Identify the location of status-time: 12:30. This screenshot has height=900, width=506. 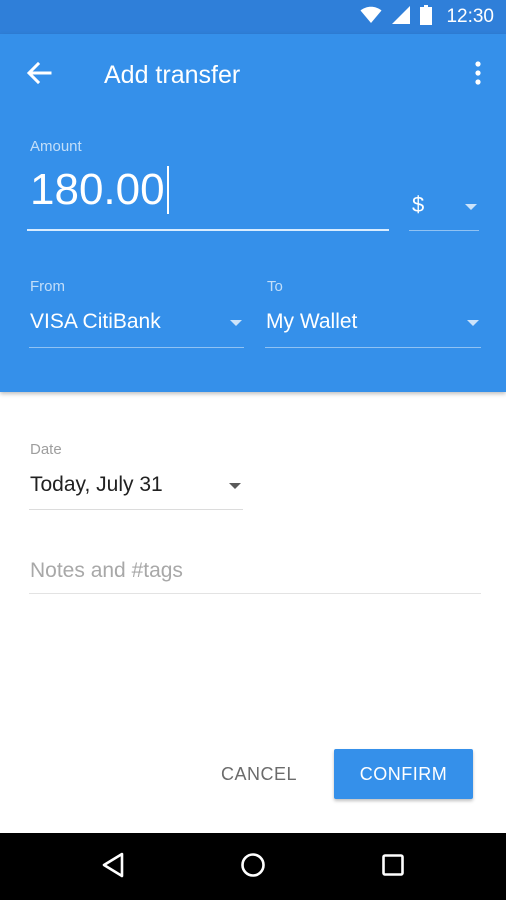
(470, 16).